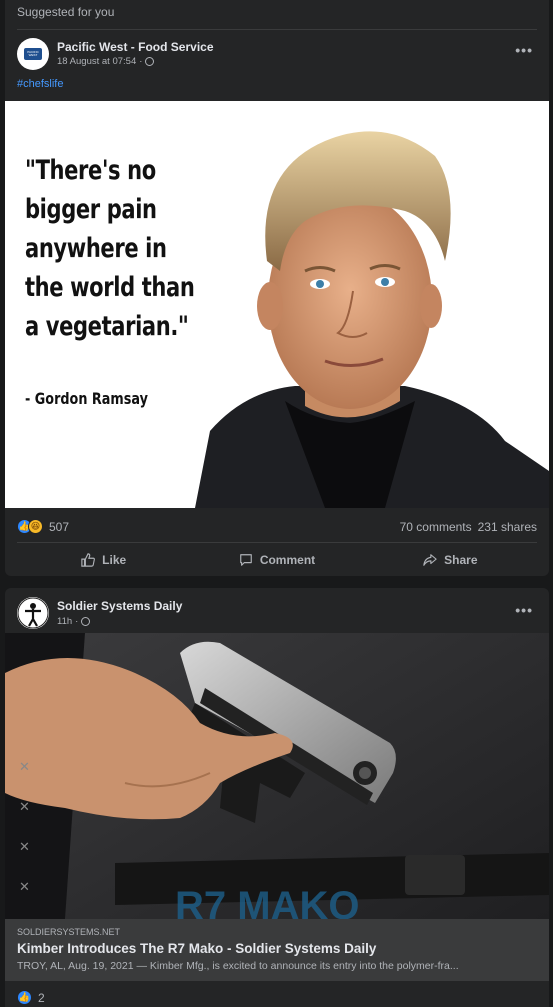 The height and width of the screenshot is (1007, 553). Describe the element at coordinates (135, 47) in the screenshot. I see `page-name: Pacific West - Food Service` at that location.